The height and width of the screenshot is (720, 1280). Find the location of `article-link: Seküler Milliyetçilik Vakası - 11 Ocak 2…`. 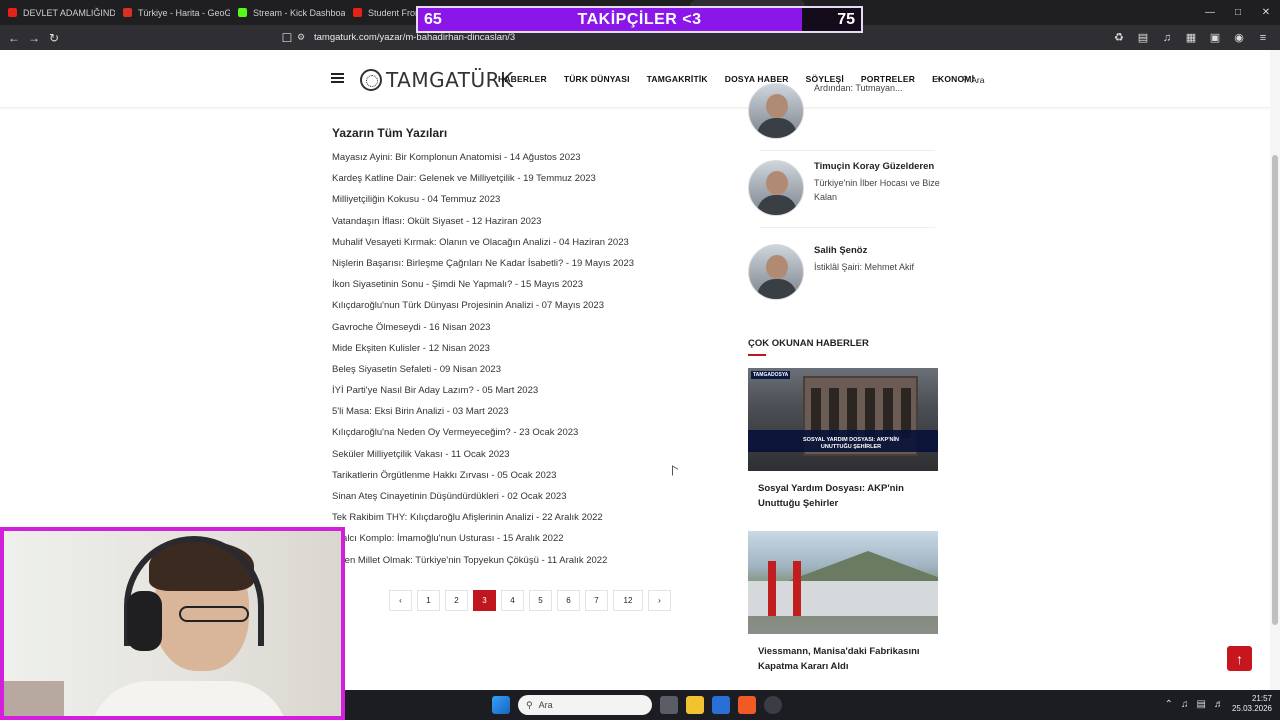

article-link: Seküler Milliyetçilik Vakası - 11 Ocak 2… is located at coordinates (522, 454).